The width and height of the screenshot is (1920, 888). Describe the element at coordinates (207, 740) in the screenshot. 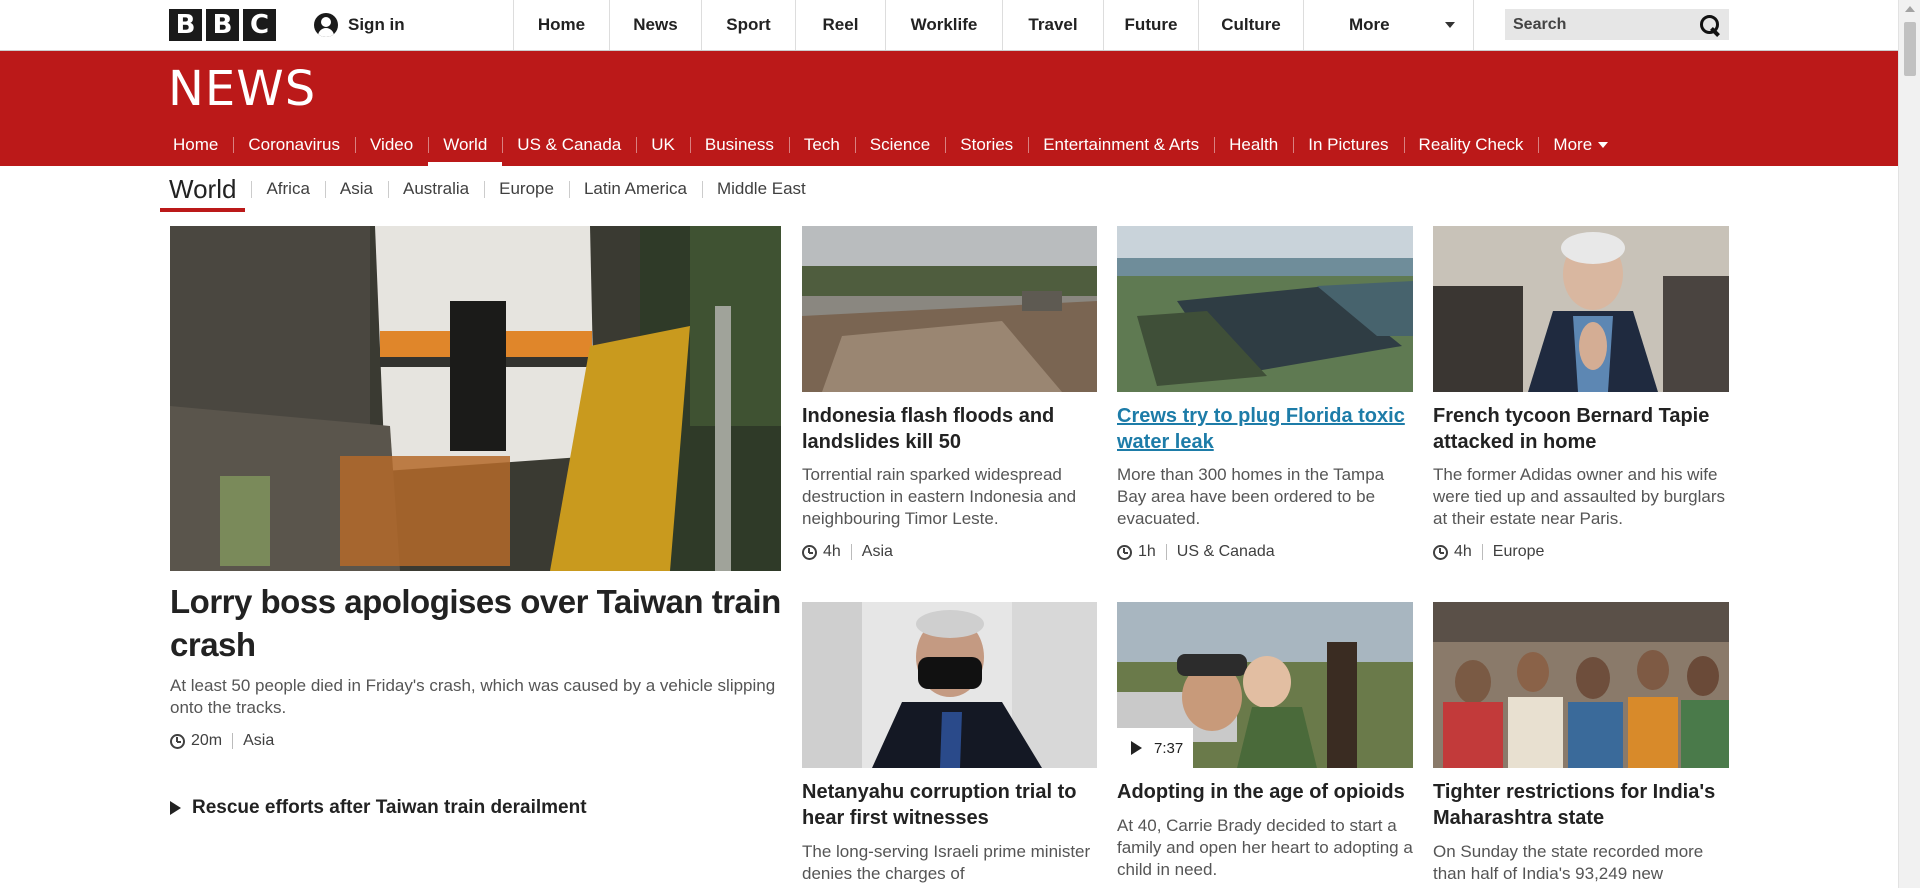

I see `lead-timestamp: 20m` at that location.